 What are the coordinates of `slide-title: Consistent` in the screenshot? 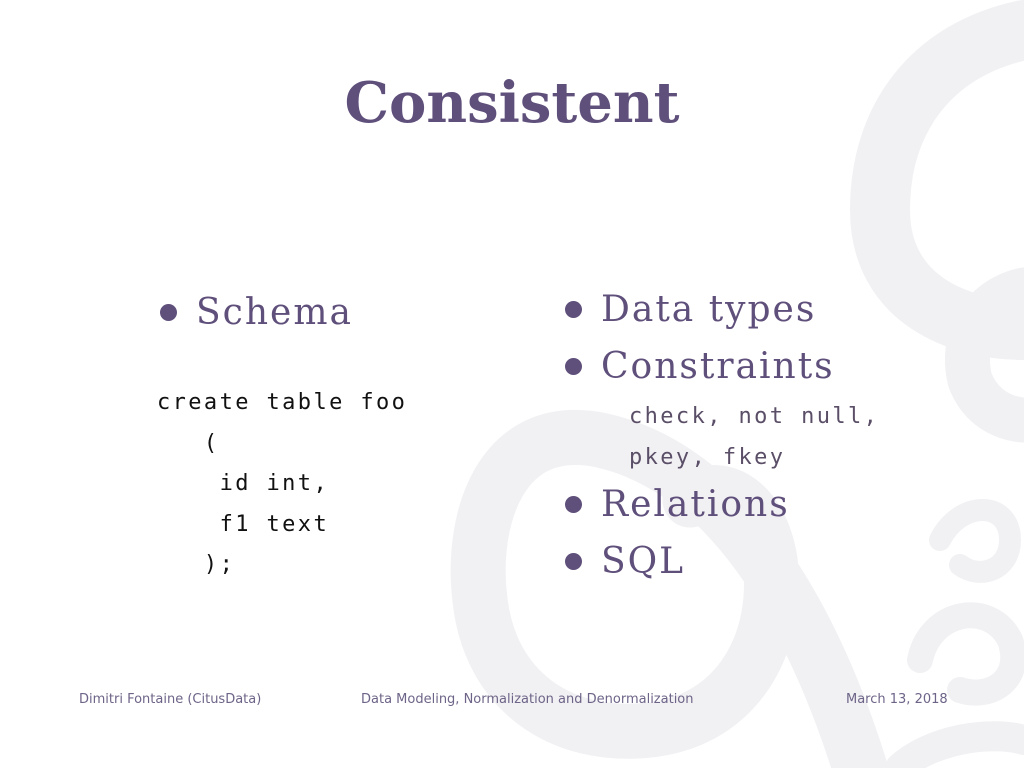 It's located at (512, 103).